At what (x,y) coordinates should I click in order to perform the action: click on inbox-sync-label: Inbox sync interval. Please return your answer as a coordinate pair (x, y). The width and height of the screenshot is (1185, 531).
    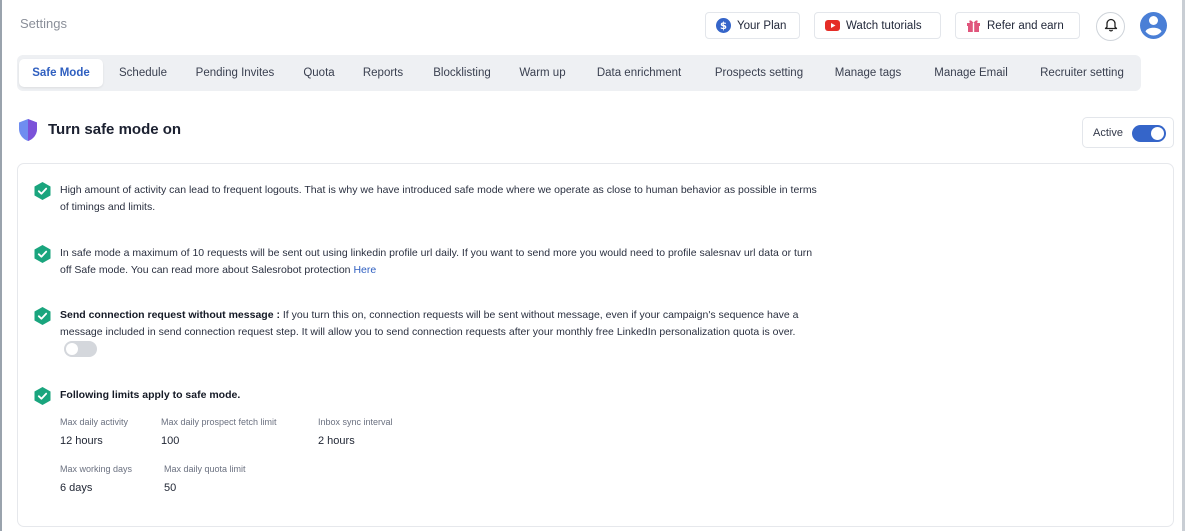
    Looking at the image, I should click on (355, 422).